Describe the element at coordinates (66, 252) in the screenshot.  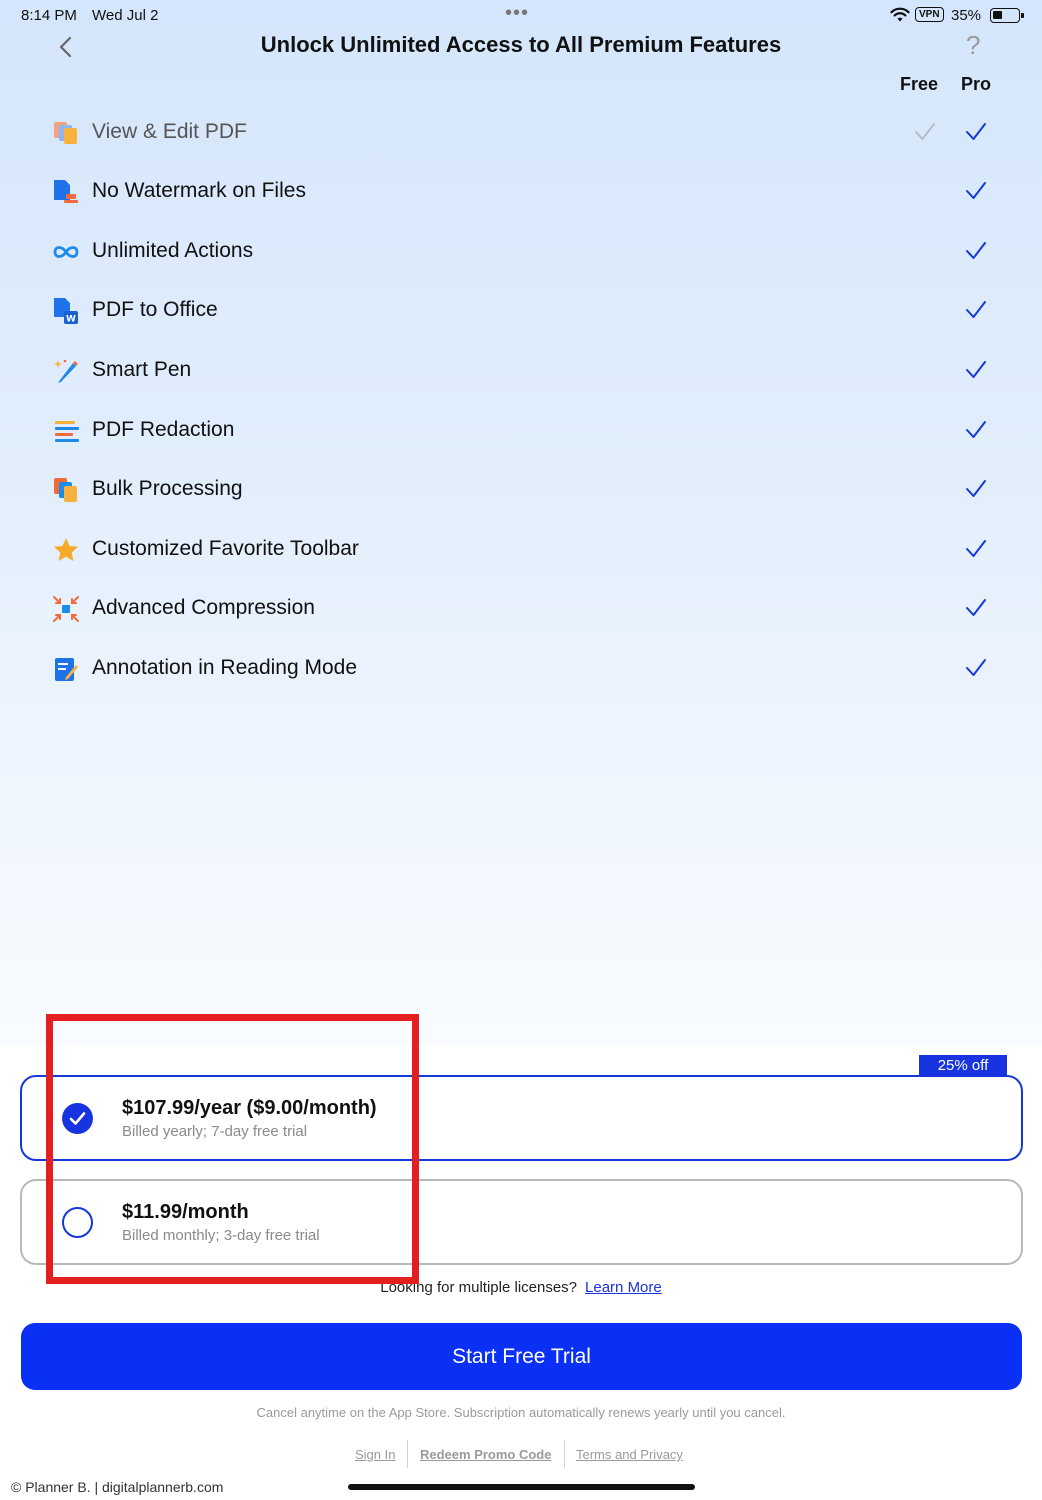
I see `infinity-icon` at that location.